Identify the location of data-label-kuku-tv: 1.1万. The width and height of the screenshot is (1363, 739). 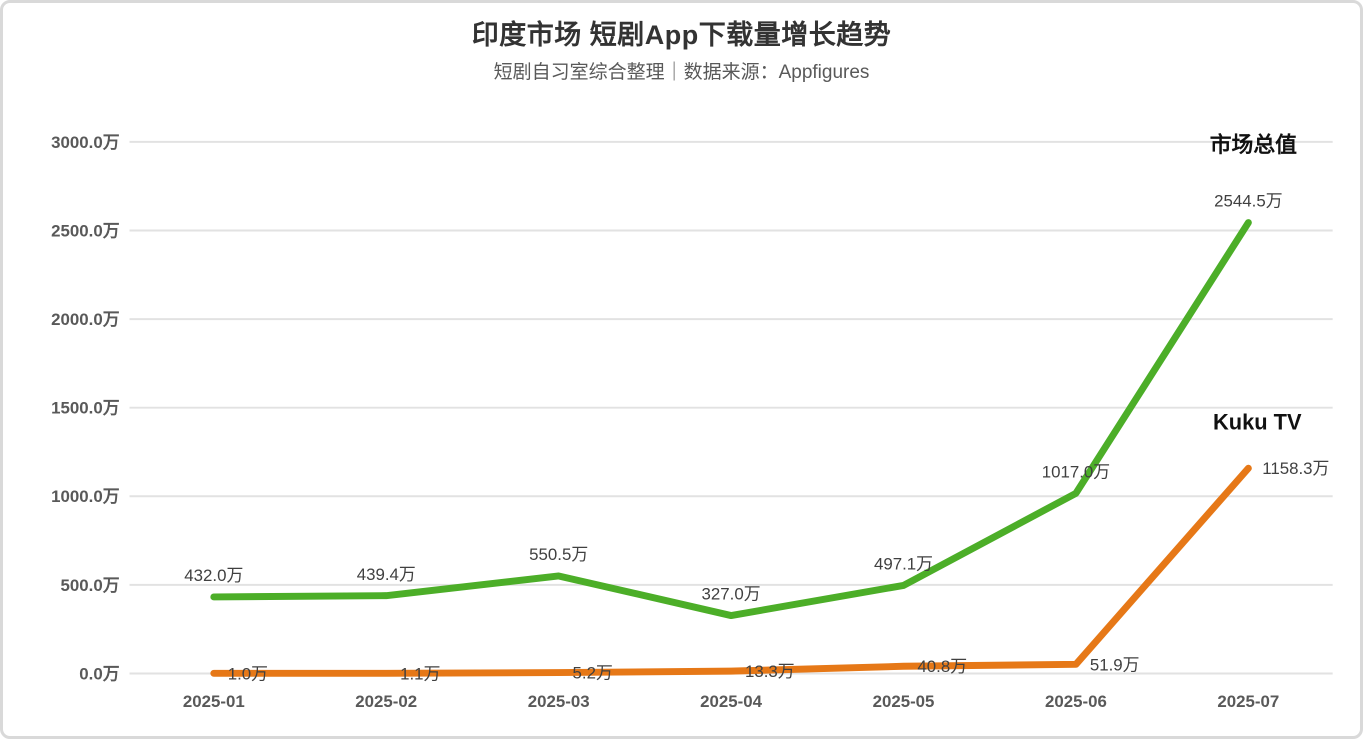
(420, 673).